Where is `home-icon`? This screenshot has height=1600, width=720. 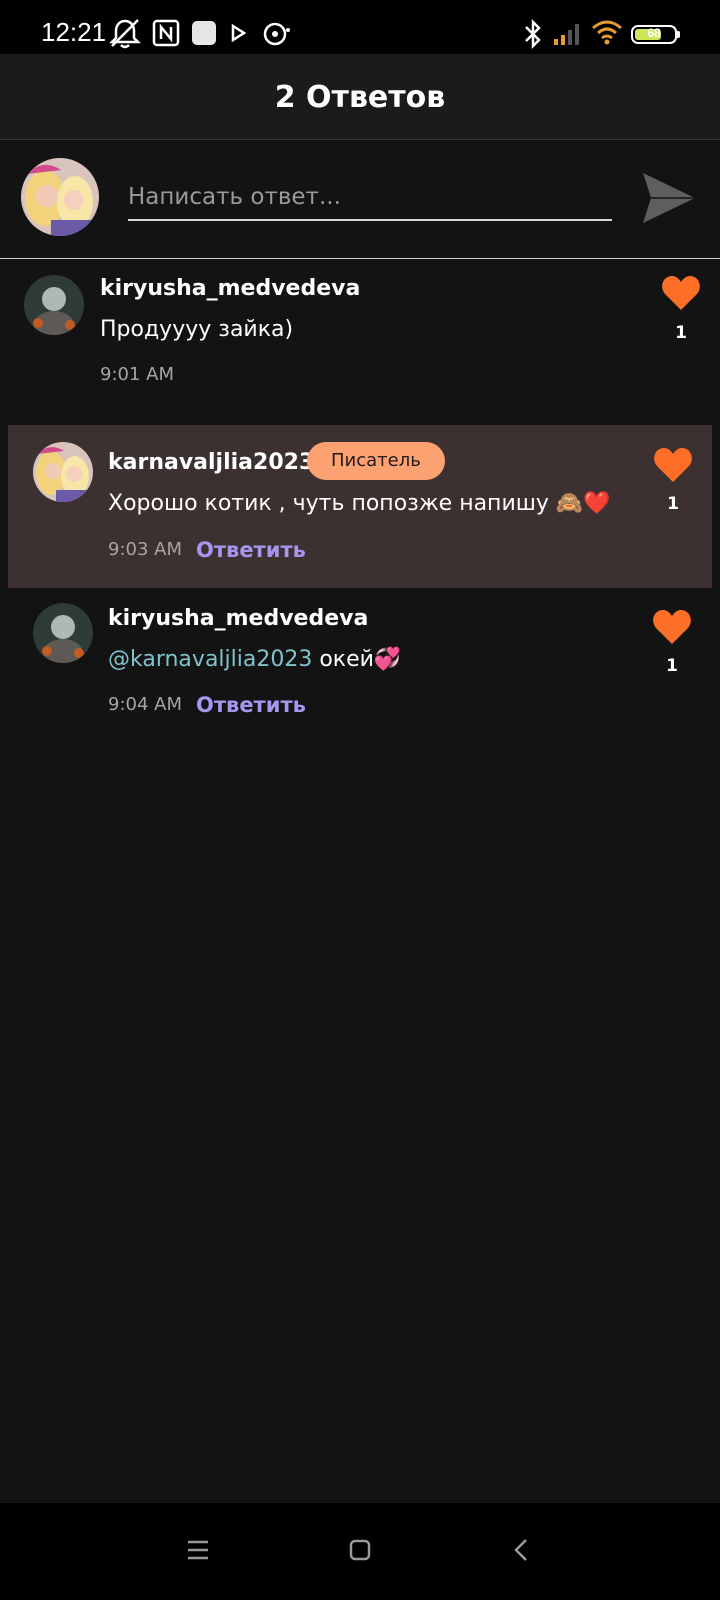
home-icon is located at coordinates (360, 1551).